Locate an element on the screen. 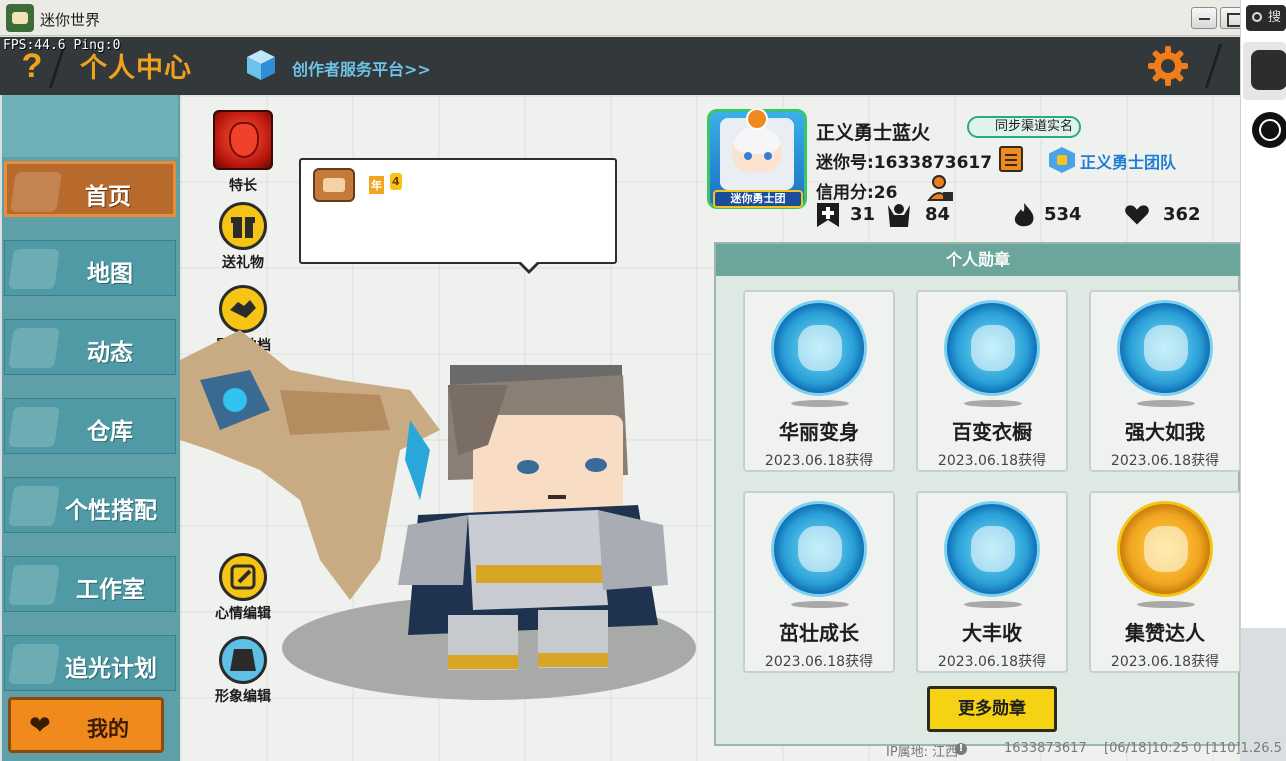 The height and width of the screenshot is (761, 1286). medal-card: 百变衣橱 2023.06.18获得 is located at coordinates (992, 381).